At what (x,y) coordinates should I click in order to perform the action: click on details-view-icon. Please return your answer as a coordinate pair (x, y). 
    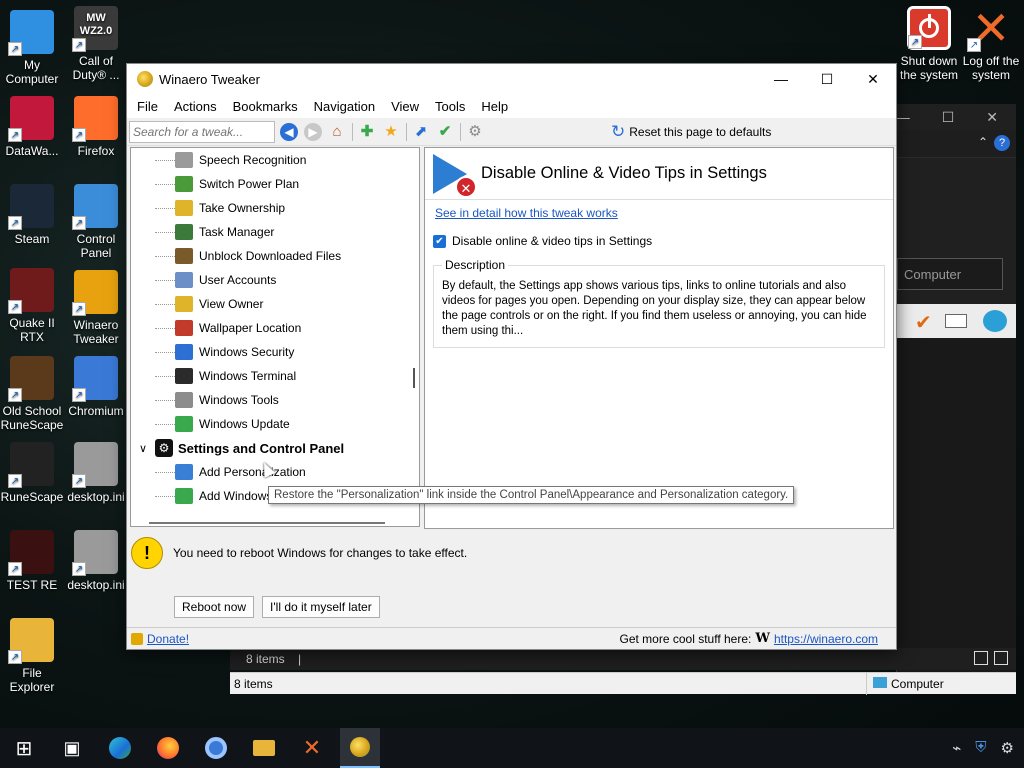
    Looking at the image, I should click on (981, 658).